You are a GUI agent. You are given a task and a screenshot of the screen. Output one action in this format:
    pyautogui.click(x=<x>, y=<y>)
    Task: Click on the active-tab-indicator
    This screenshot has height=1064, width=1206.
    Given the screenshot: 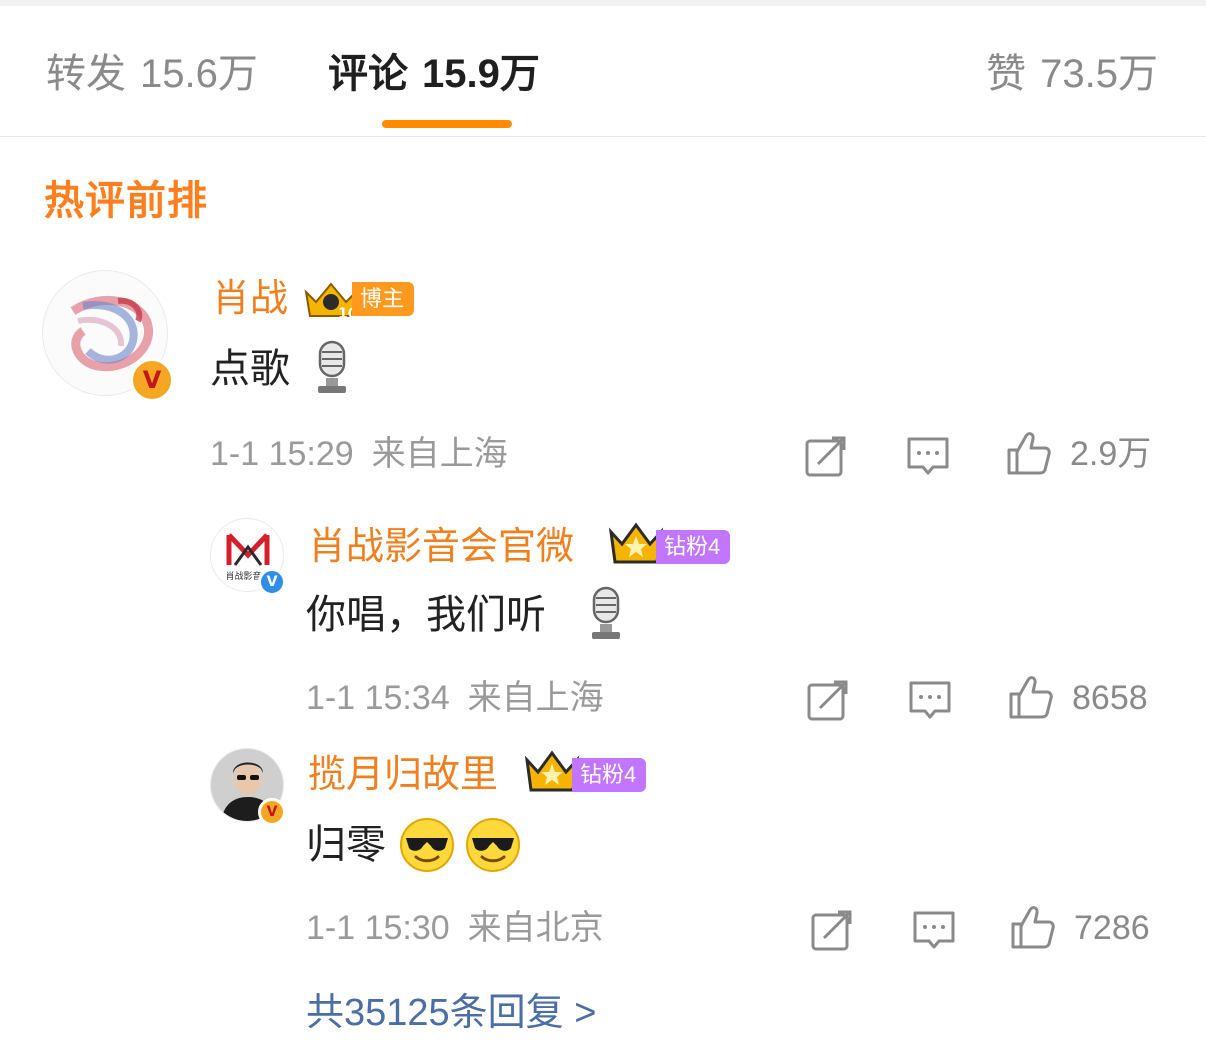 What is the action you would take?
    pyautogui.click(x=447, y=124)
    